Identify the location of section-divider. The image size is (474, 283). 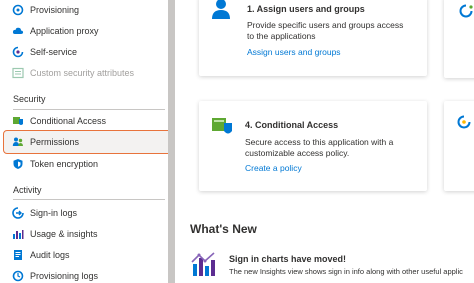
(89, 199).